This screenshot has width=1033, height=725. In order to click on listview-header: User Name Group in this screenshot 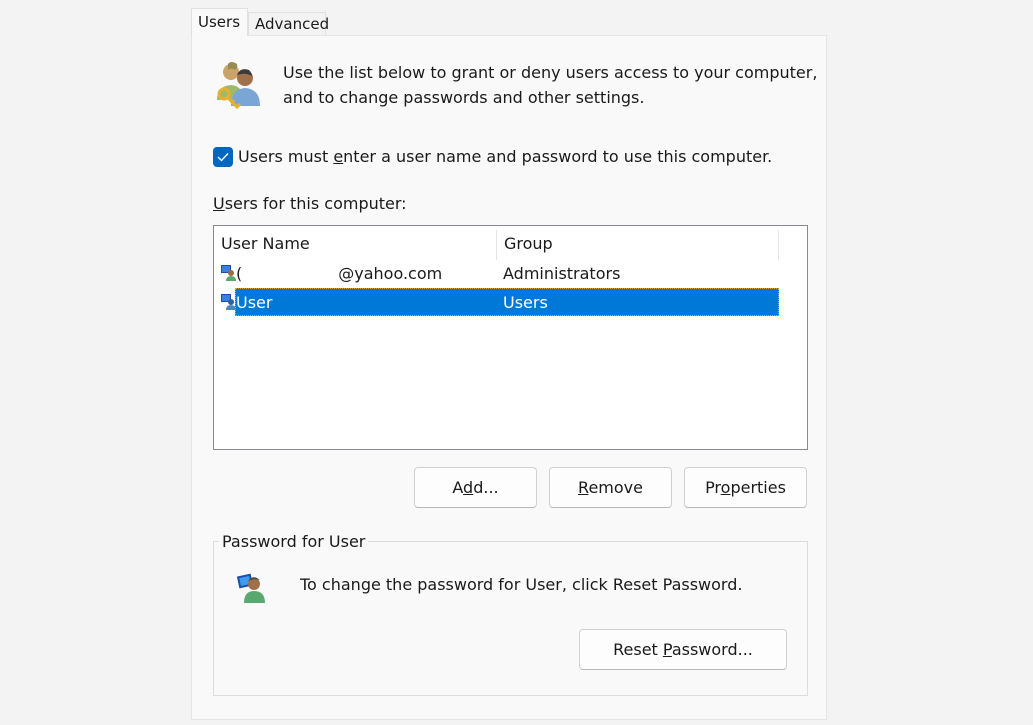, I will do `click(510, 243)`.